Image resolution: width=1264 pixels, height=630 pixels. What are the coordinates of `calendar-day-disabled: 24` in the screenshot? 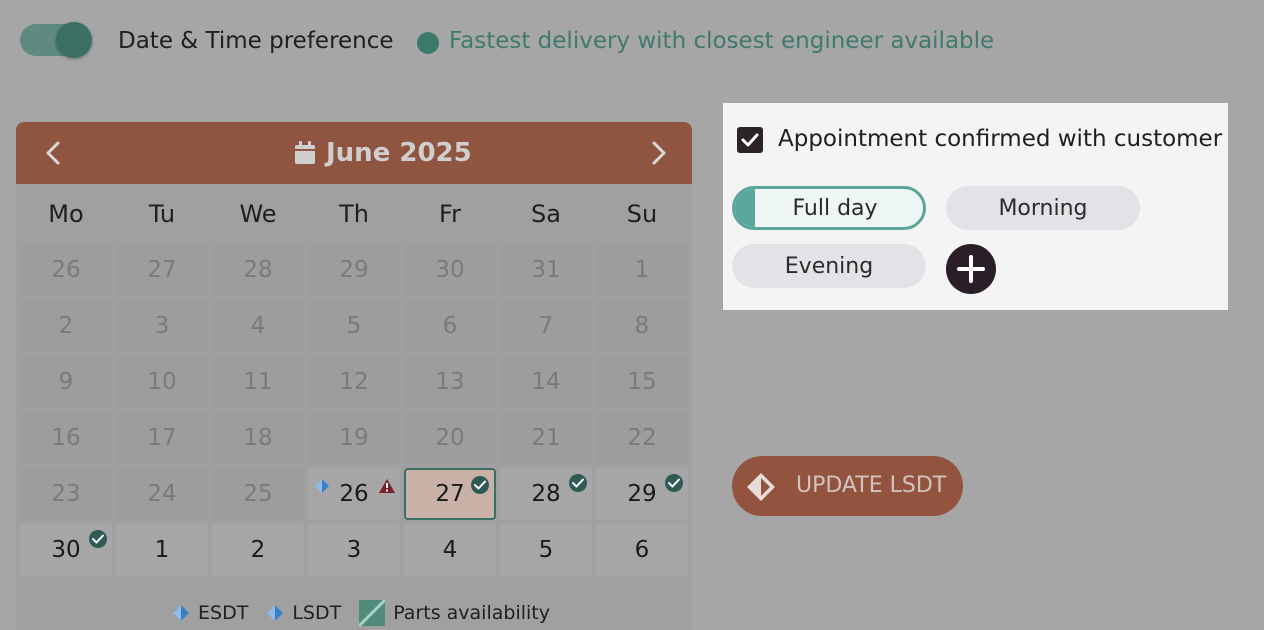 It's located at (162, 494).